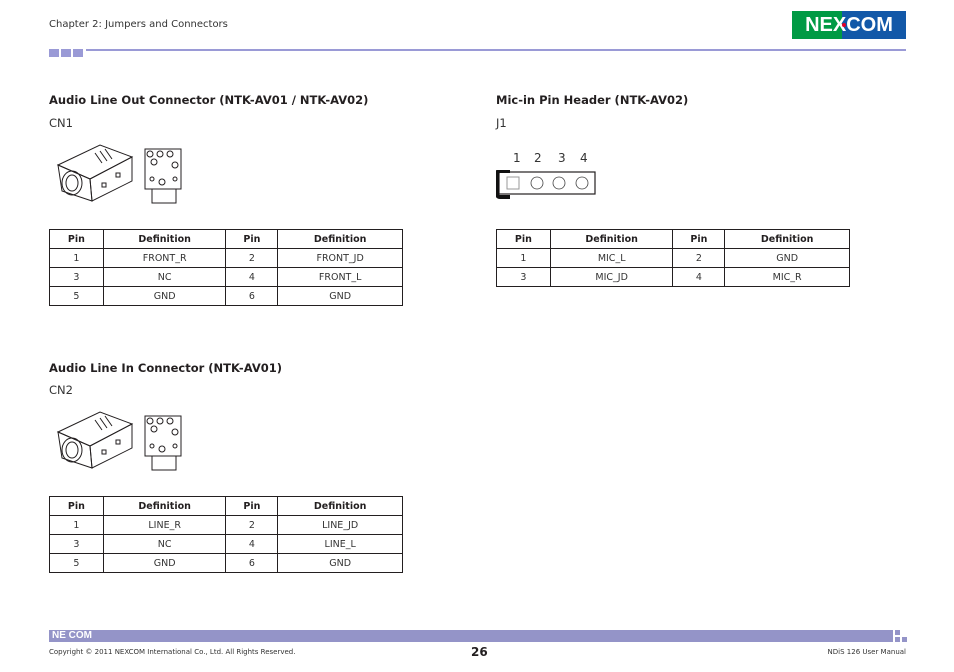 This screenshot has height=672, width=954. What do you see at coordinates (537, 183) in the screenshot?
I see `pin-2-circle` at bounding box center [537, 183].